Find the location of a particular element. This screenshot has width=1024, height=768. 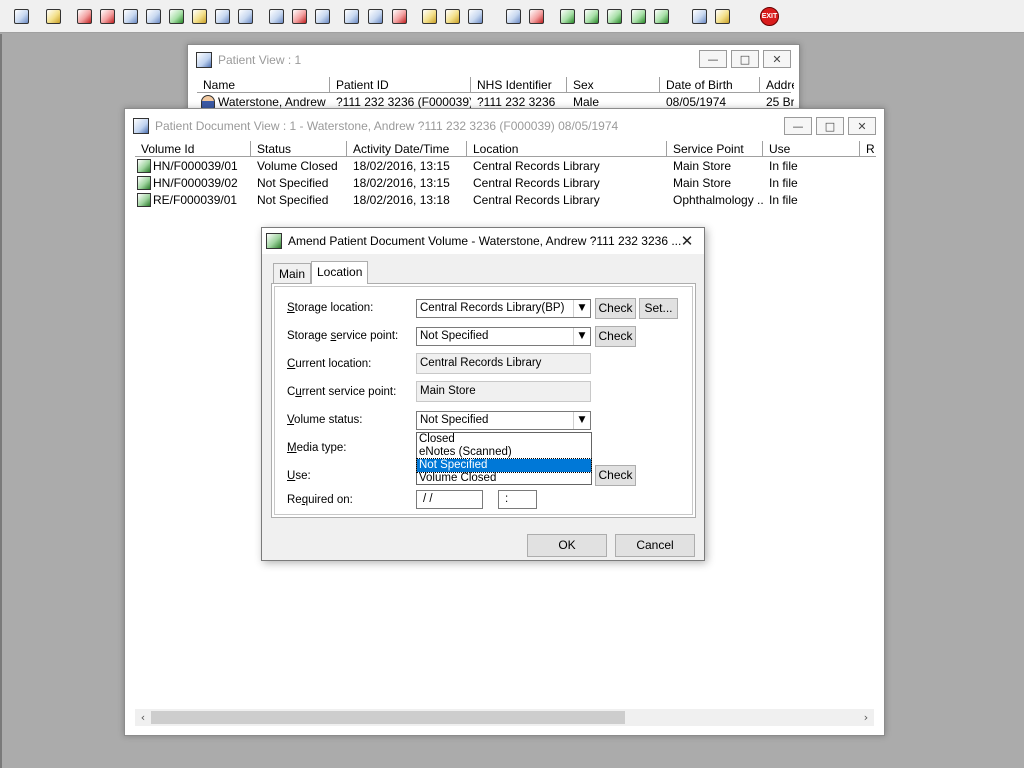

person-icon is located at coordinates (208, 102).